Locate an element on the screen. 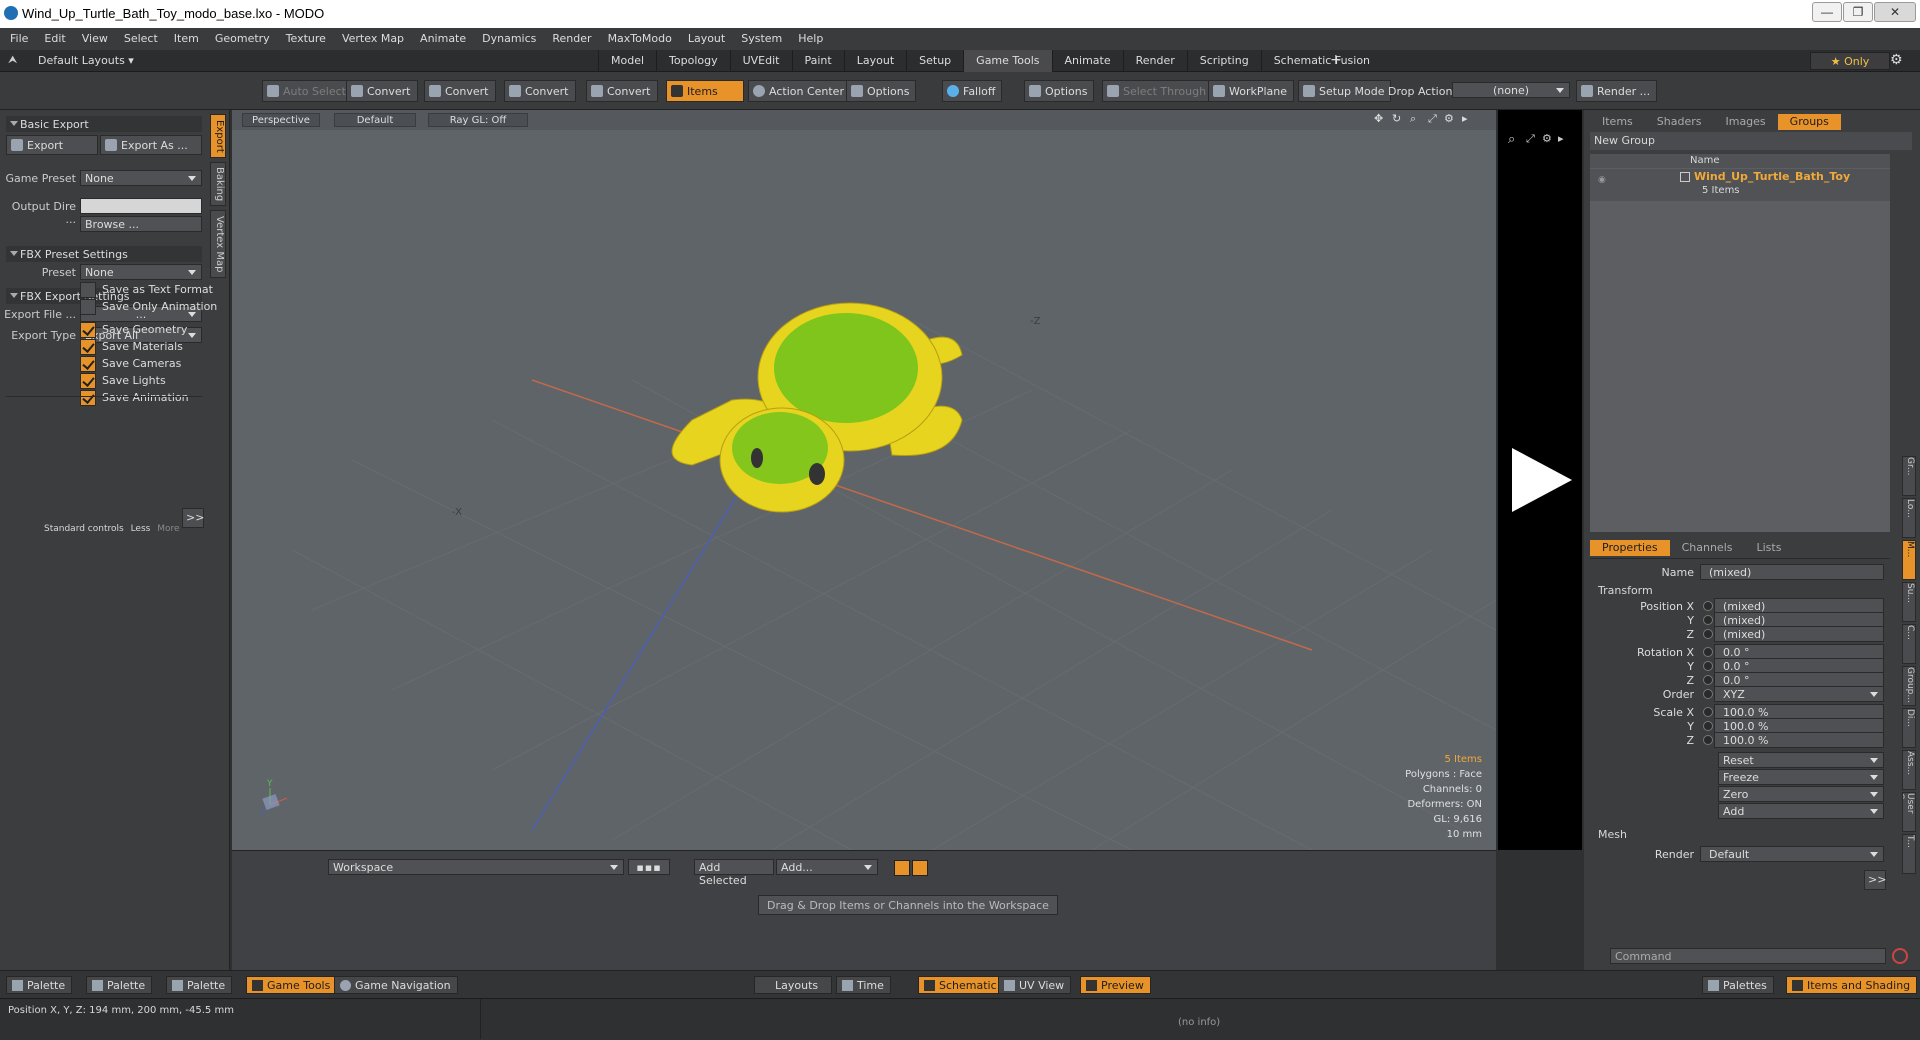  tab-topology: Topology is located at coordinates (693, 61).